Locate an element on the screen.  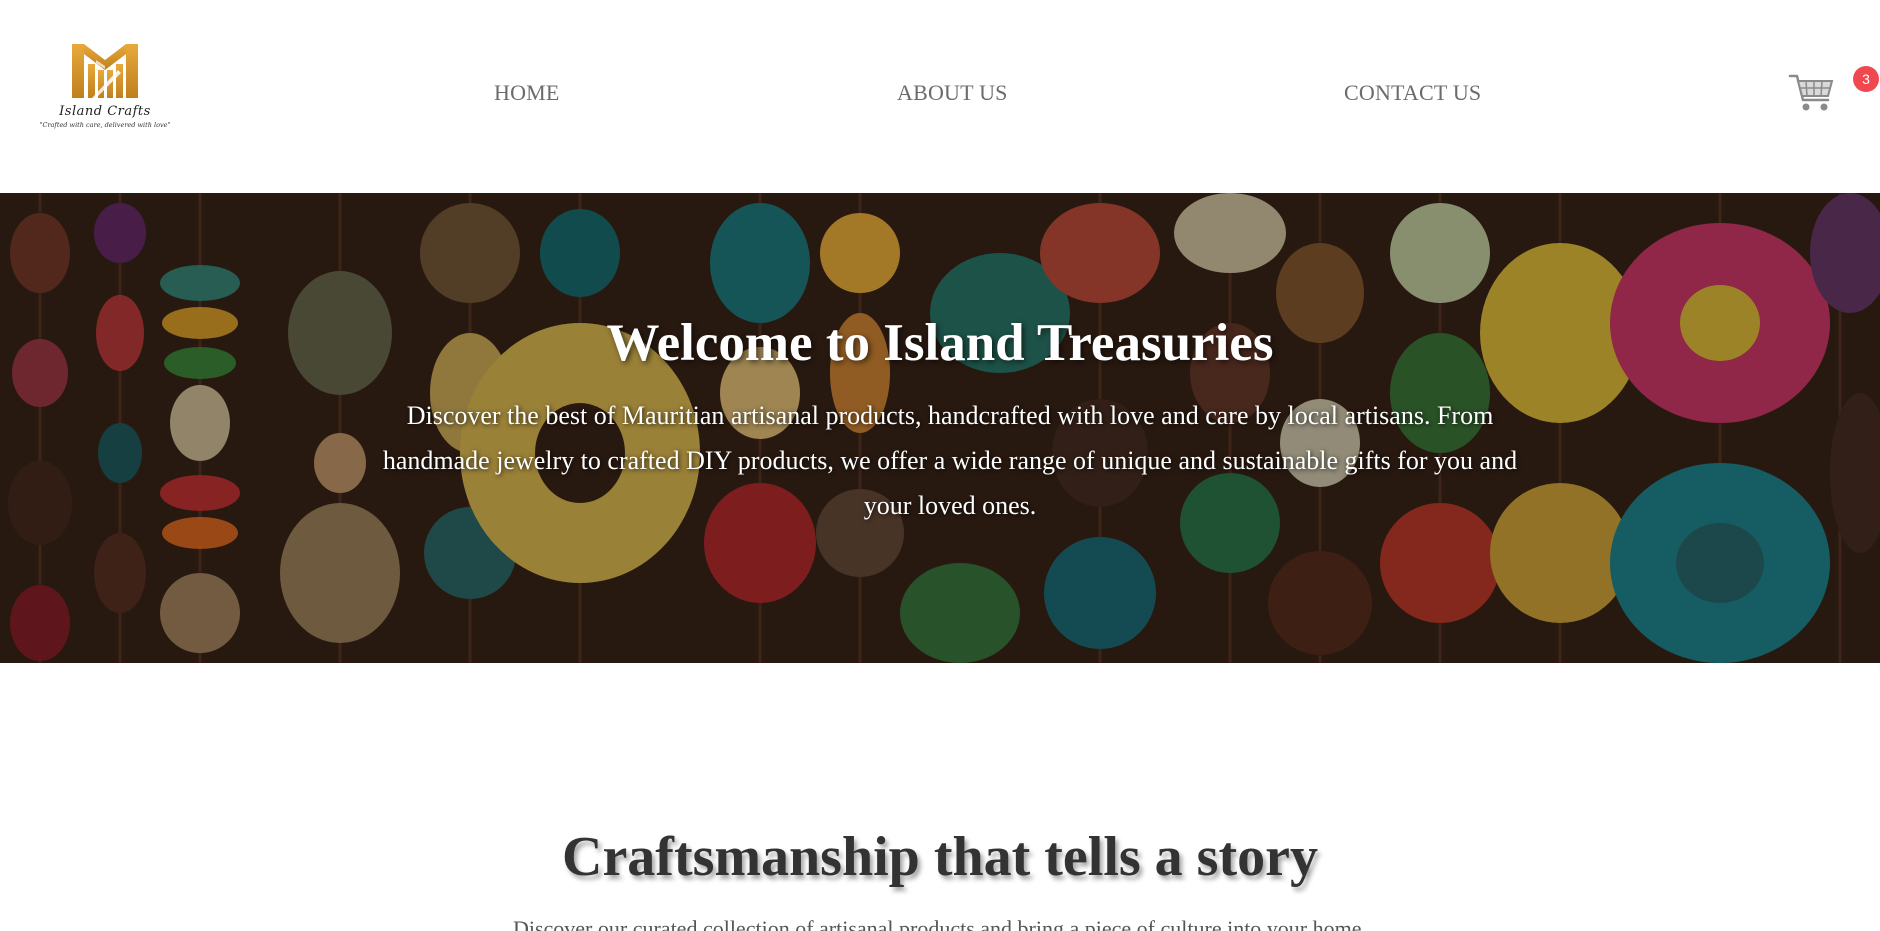
story-title: Craftsmanship that tells a story is located at coordinates (940, 857).